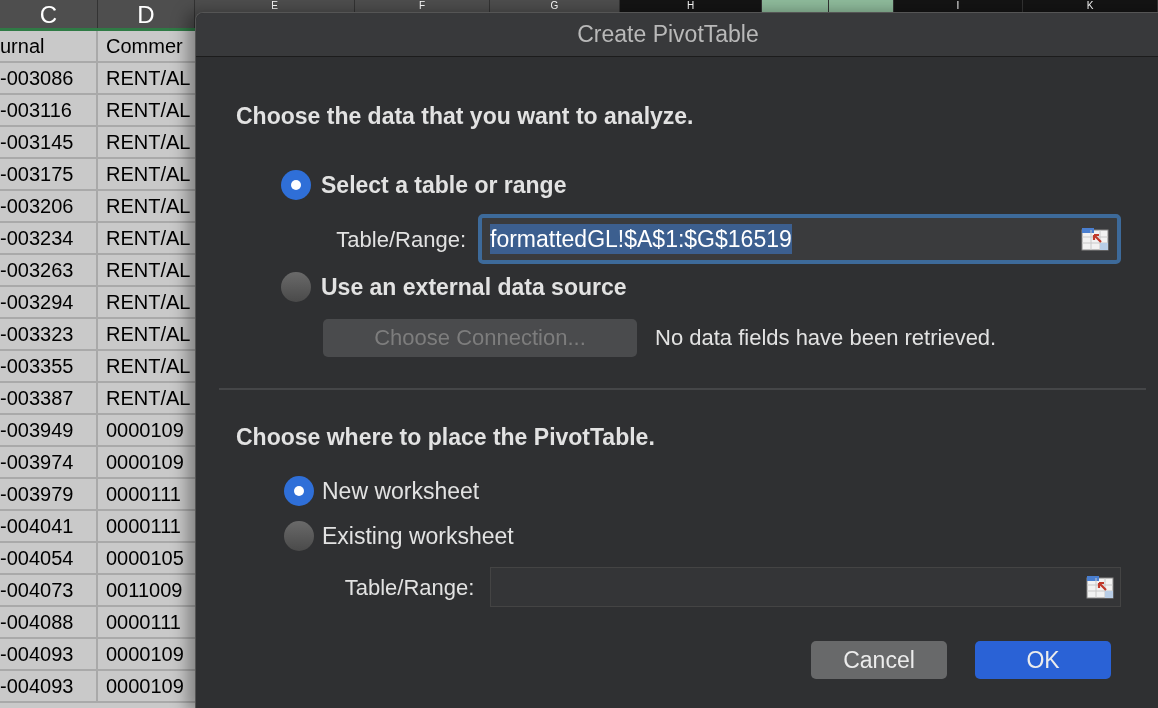 The height and width of the screenshot is (708, 1158). Describe the element at coordinates (49, 174) in the screenshot. I see `table-cell: -003175` at that location.